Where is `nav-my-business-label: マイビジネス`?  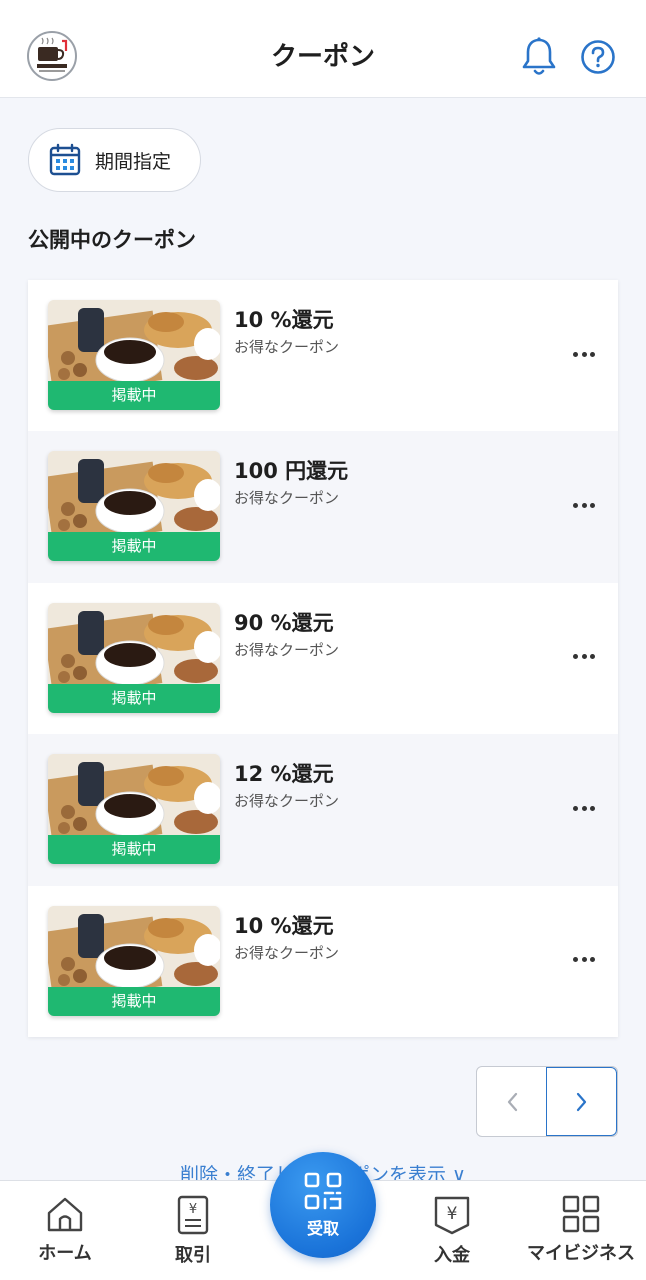
nav-my-business-label: マイビジネス is located at coordinates (581, 1253).